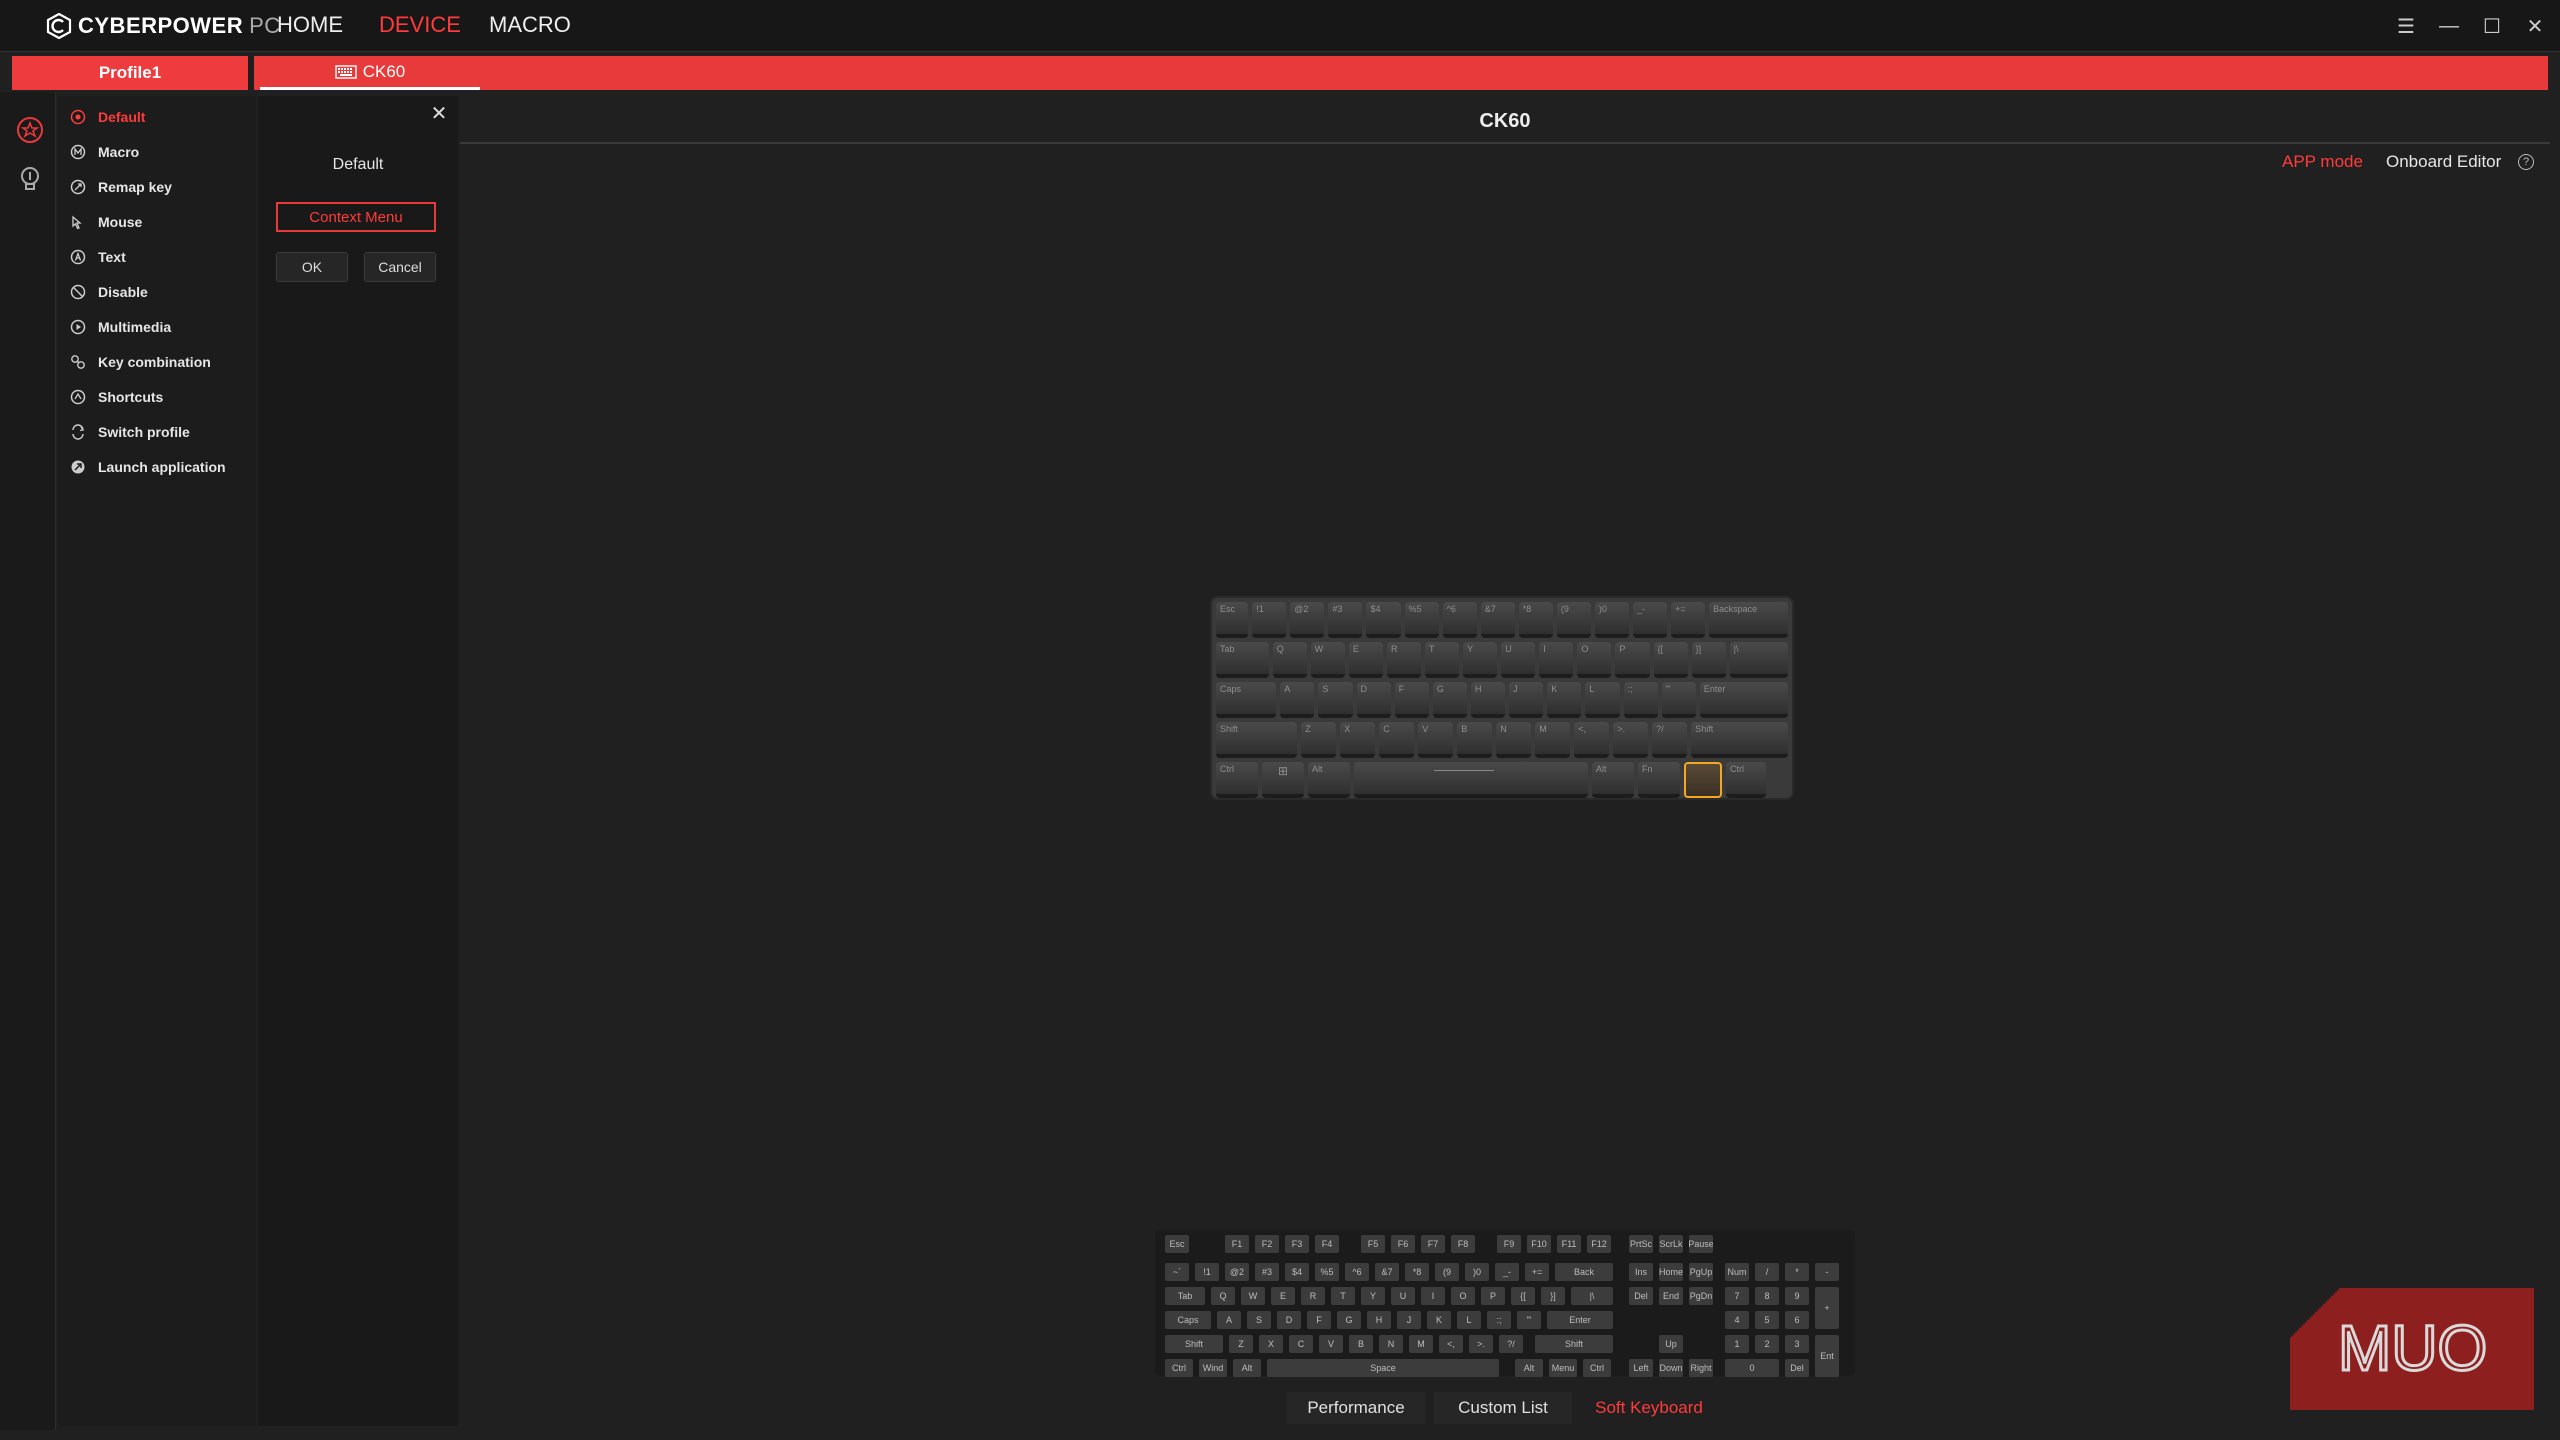 The image size is (2560, 1440). Describe the element at coordinates (1327, 660) in the screenshot. I see `key: W` at that location.